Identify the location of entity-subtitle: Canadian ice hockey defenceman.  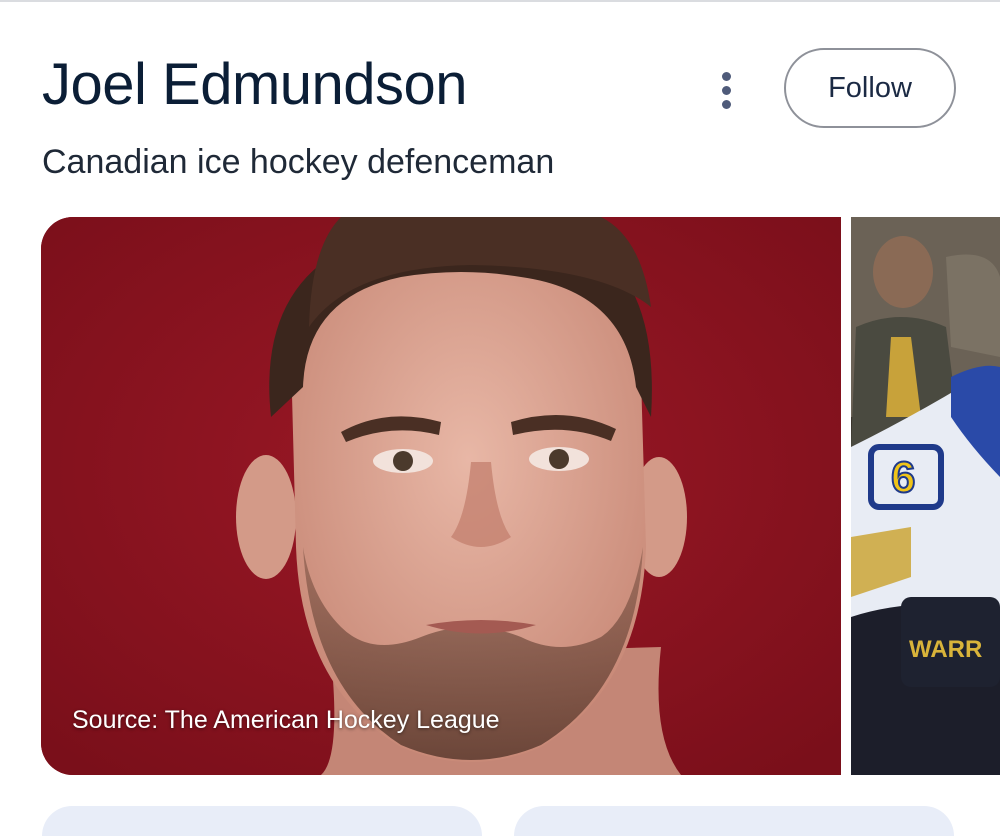
(298, 162).